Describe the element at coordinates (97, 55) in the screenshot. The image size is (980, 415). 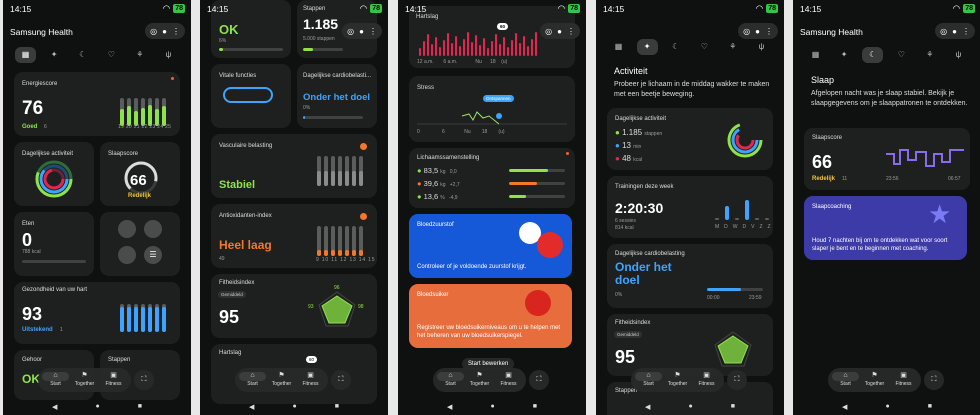
I see `category-tabs: ▦ ✦ ☾ ♡ ⚘ ψ` at that location.